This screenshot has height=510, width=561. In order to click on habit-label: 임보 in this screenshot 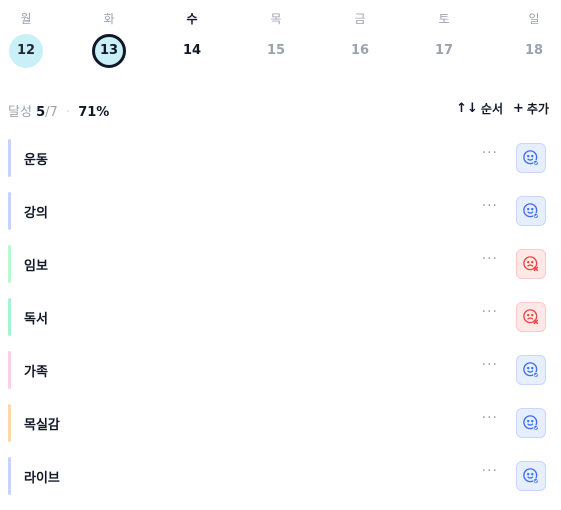, I will do `click(36, 266)`.